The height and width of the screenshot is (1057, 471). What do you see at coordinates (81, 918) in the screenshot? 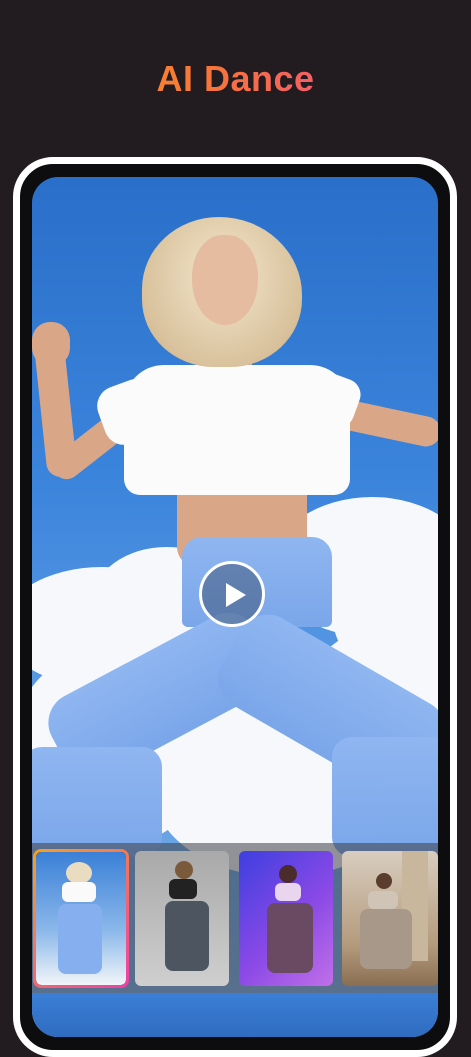
I see `thumbnail-blue-sky` at bounding box center [81, 918].